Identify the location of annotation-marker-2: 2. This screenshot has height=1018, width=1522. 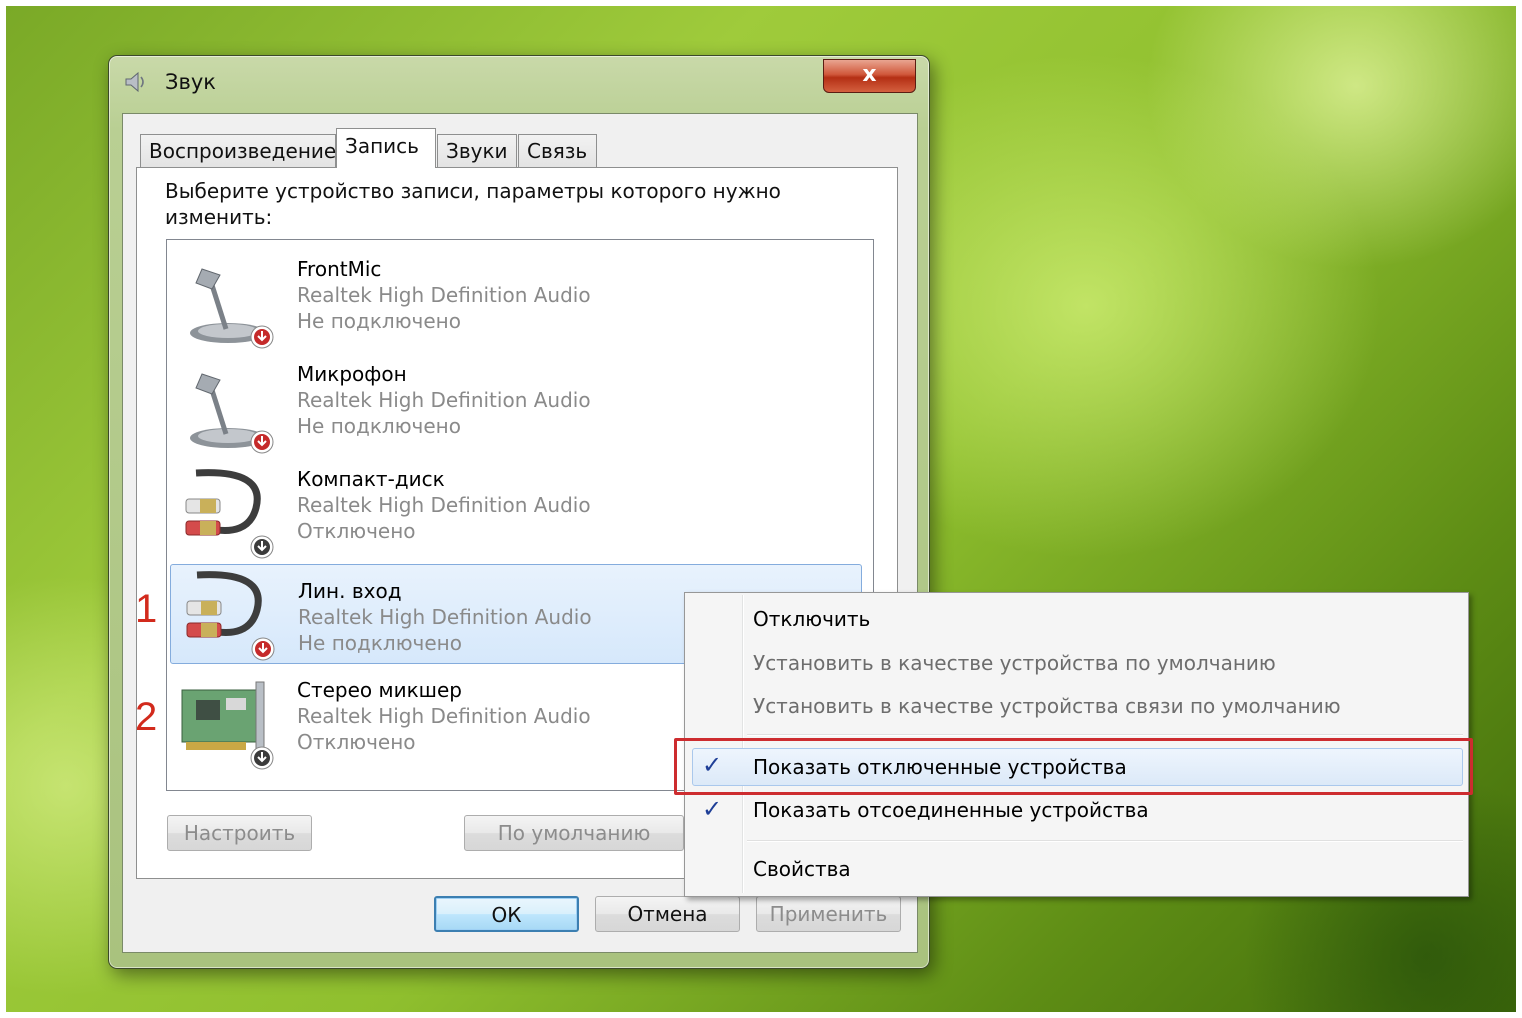
(146, 717).